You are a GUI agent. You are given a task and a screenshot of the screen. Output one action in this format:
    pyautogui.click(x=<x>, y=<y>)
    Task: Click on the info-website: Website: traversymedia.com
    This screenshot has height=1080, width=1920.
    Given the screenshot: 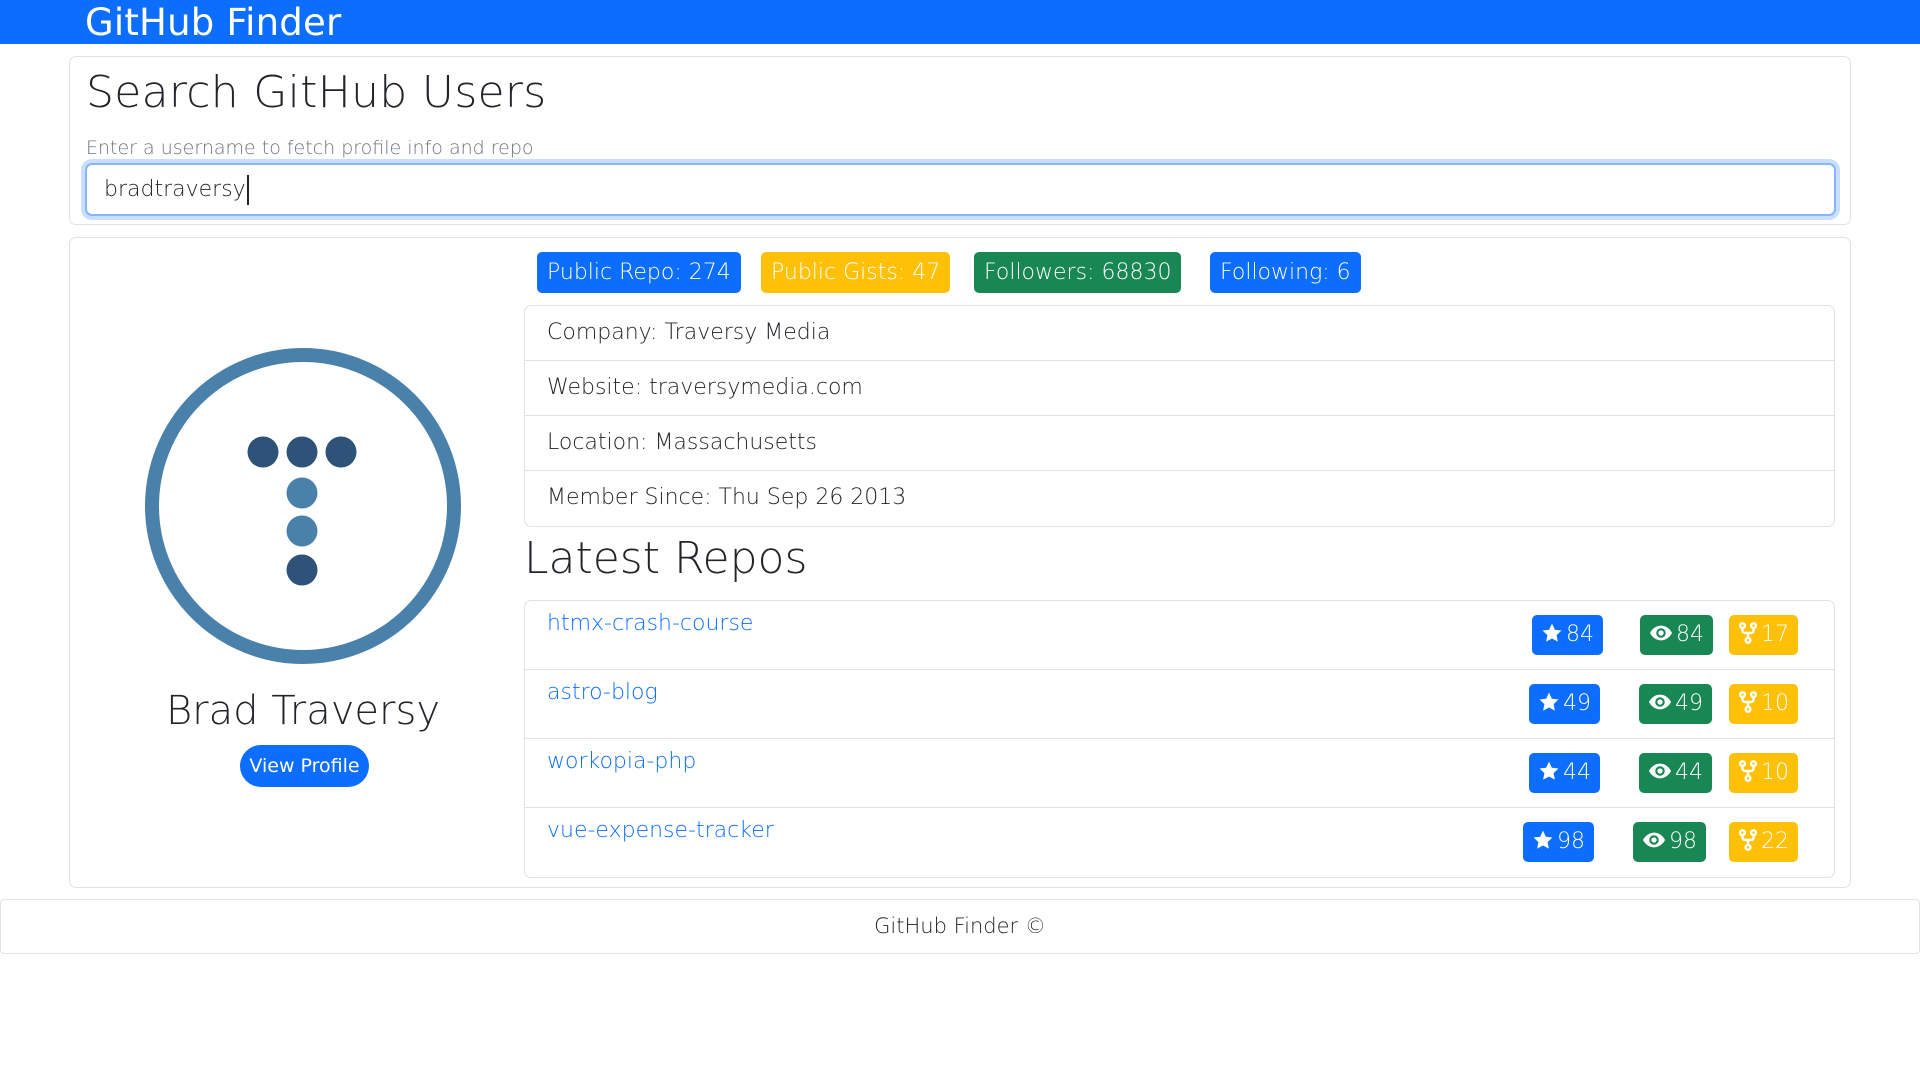 What is the action you would take?
    pyautogui.click(x=1179, y=388)
    